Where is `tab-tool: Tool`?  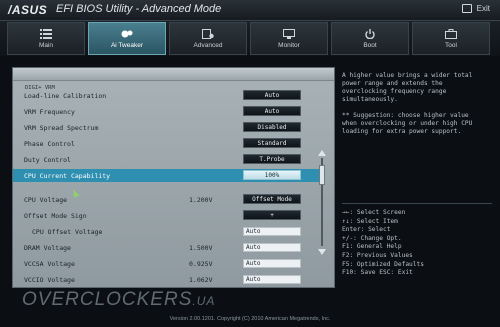 tab-tool: Tool is located at coordinates (451, 38).